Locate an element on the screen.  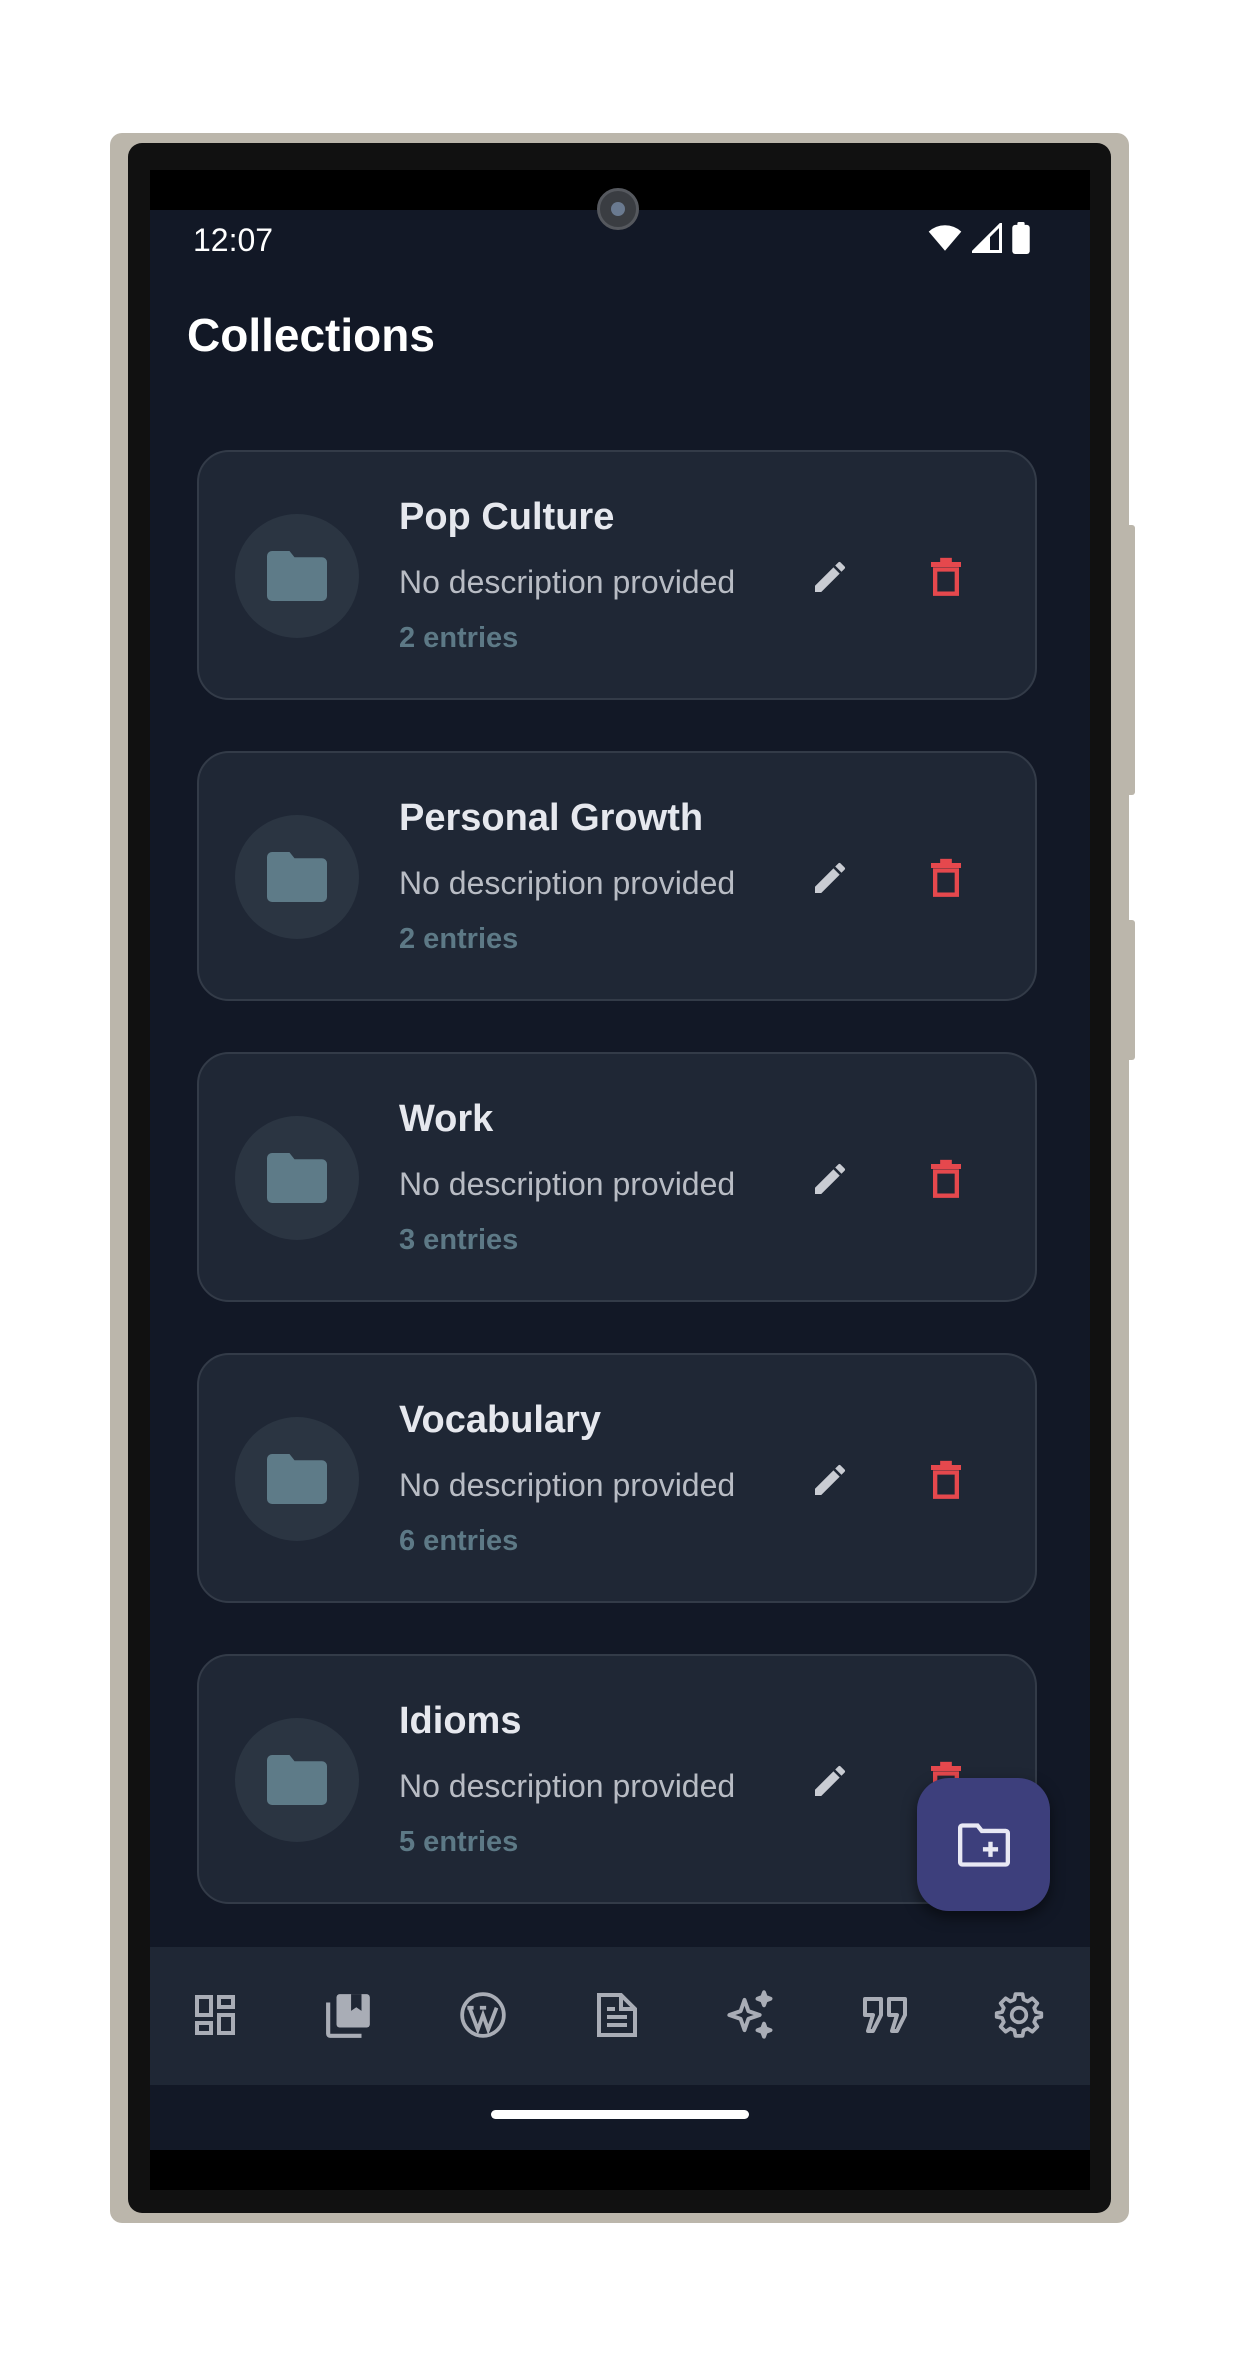
article-icon is located at coordinates (617, 2015).